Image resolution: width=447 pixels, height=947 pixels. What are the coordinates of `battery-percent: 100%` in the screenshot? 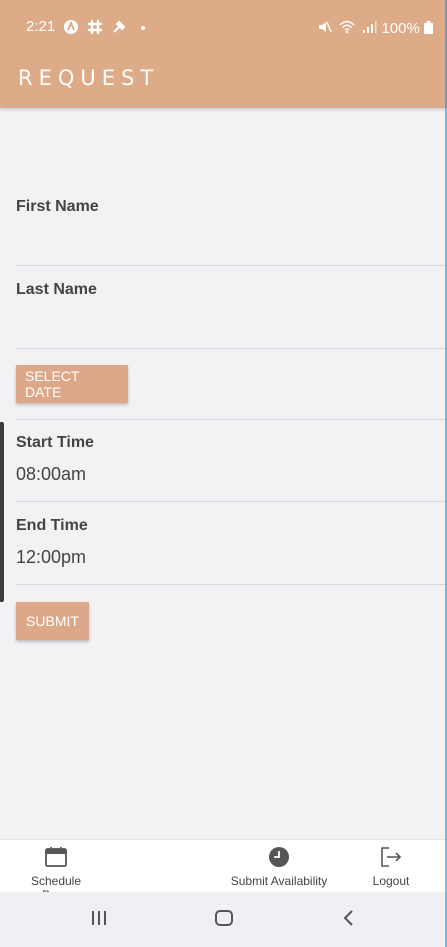 It's located at (400, 28).